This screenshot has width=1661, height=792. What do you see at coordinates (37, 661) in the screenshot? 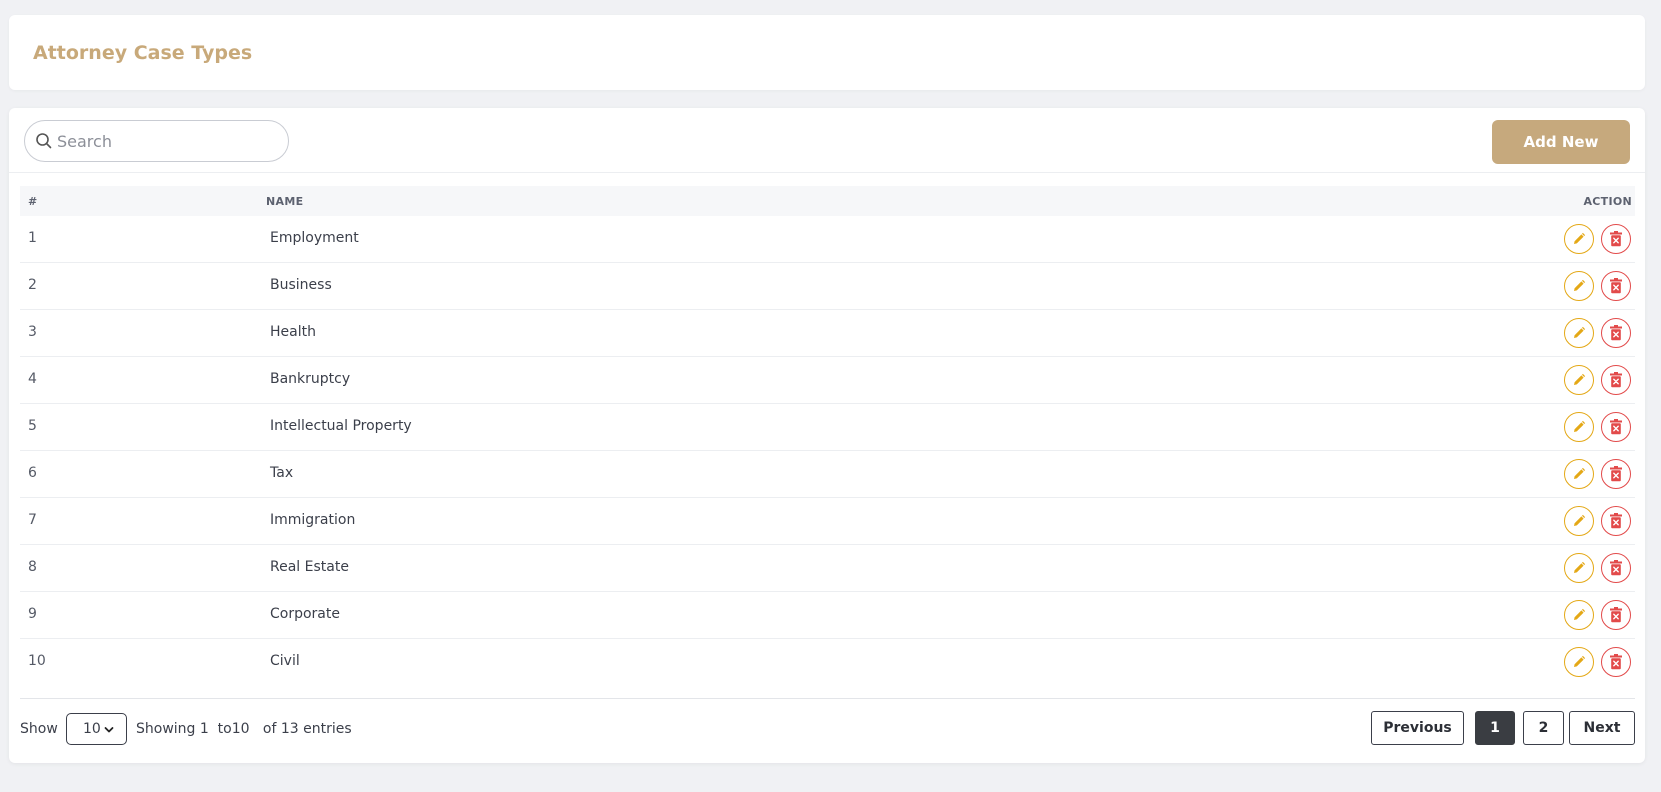
I see `row-number: 10` at bounding box center [37, 661].